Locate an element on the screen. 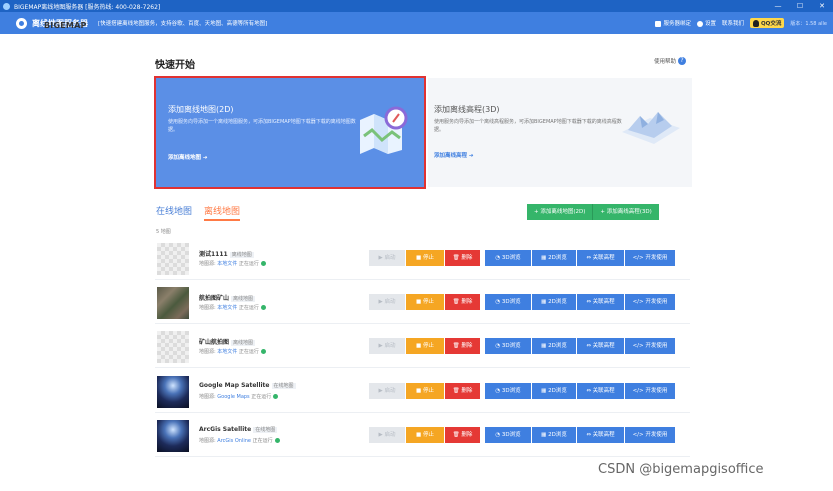 This screenshot has height=491, width=833. version-text: 版本：1.58 alle is located at coordinates (808, 23).